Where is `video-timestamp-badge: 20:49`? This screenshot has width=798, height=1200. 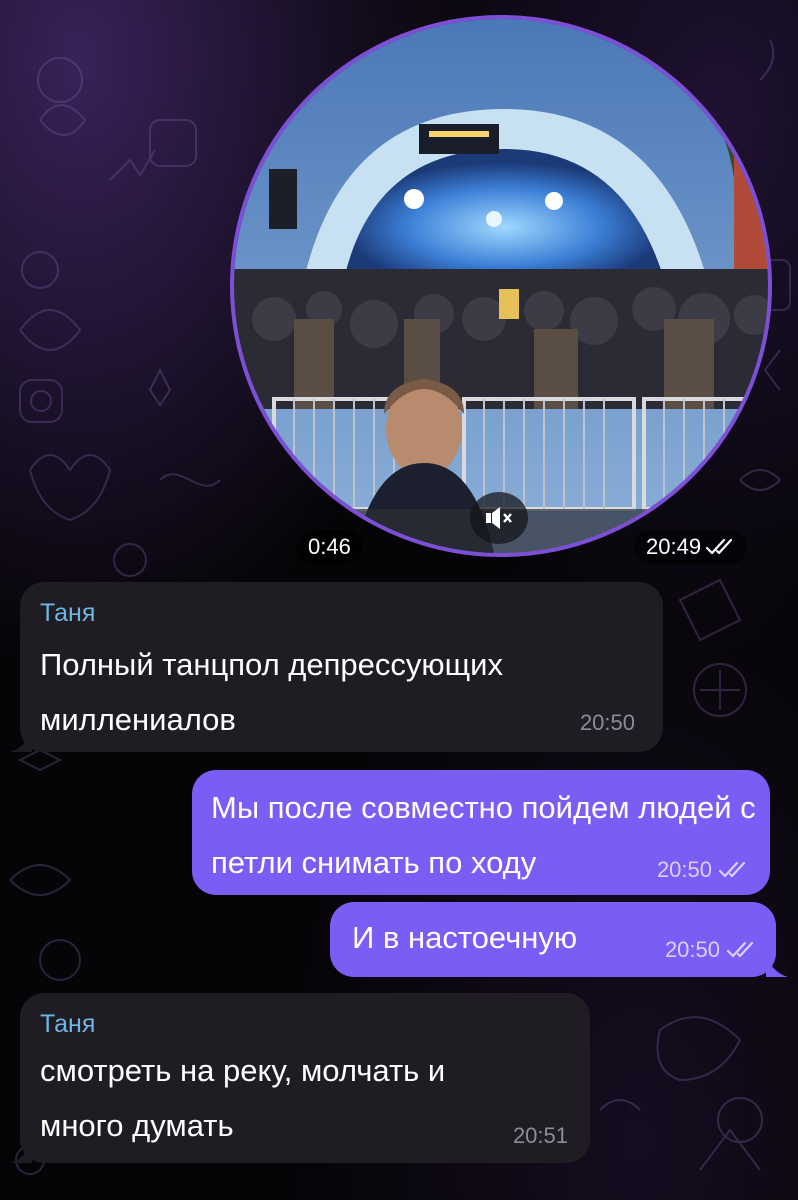
video-timestamp-badge: 20:49 is located at coordinates (691, 547).